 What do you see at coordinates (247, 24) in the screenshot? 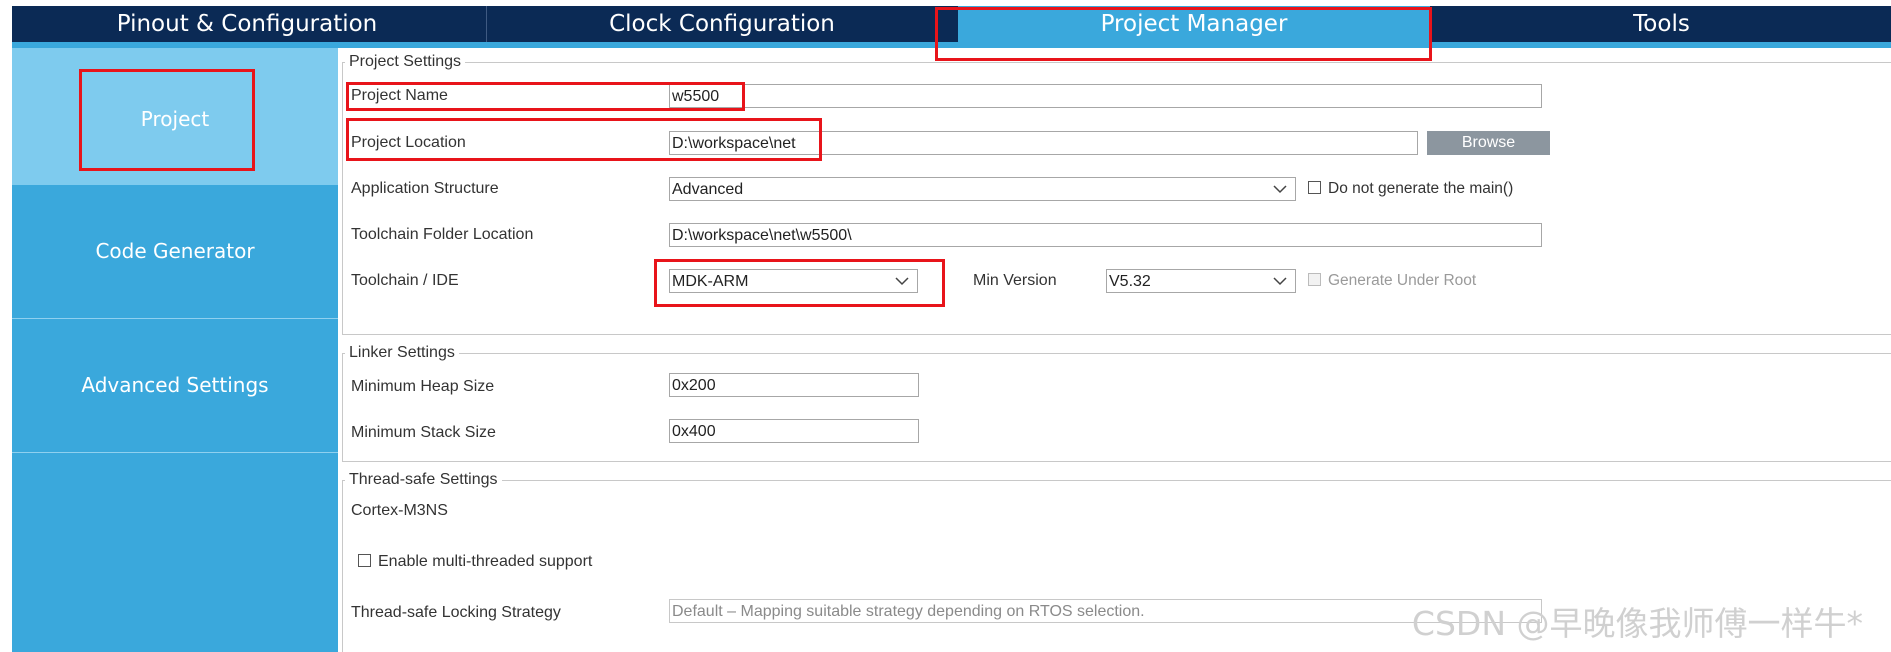
I see `tab-pinout-configuration: Pinout & Configuration` at bounding box center [247, 24].